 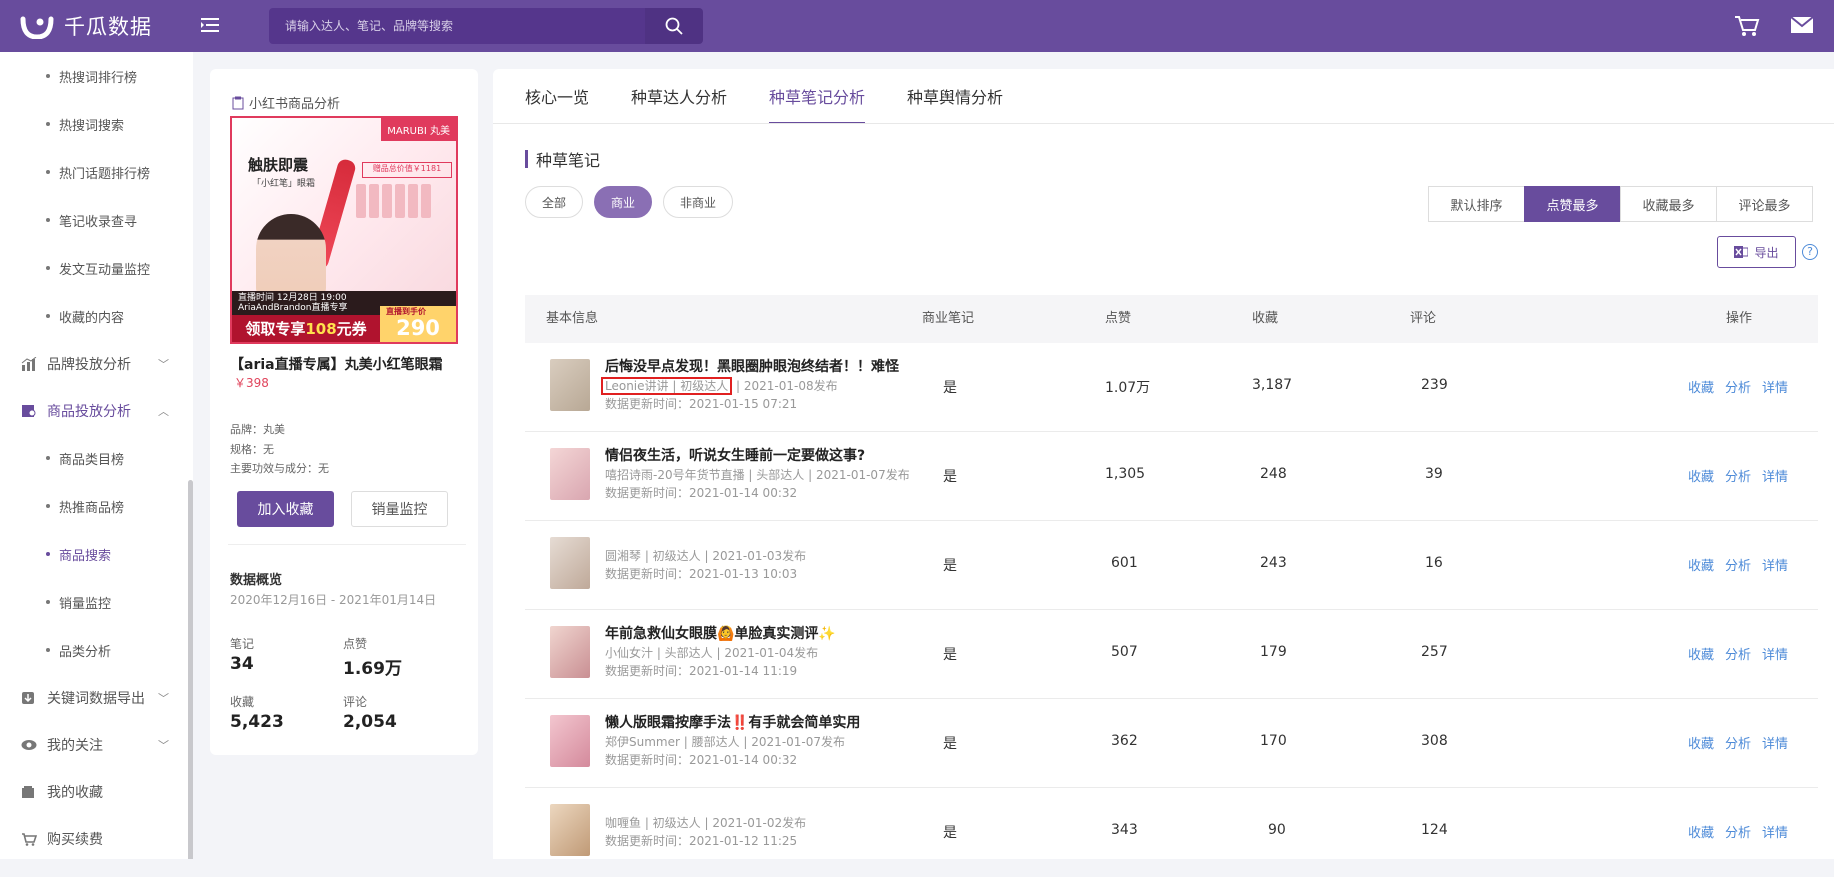 I want to click on author-highlight: Leonie讲讲 | 初级达人, so click(x=667, y=386).